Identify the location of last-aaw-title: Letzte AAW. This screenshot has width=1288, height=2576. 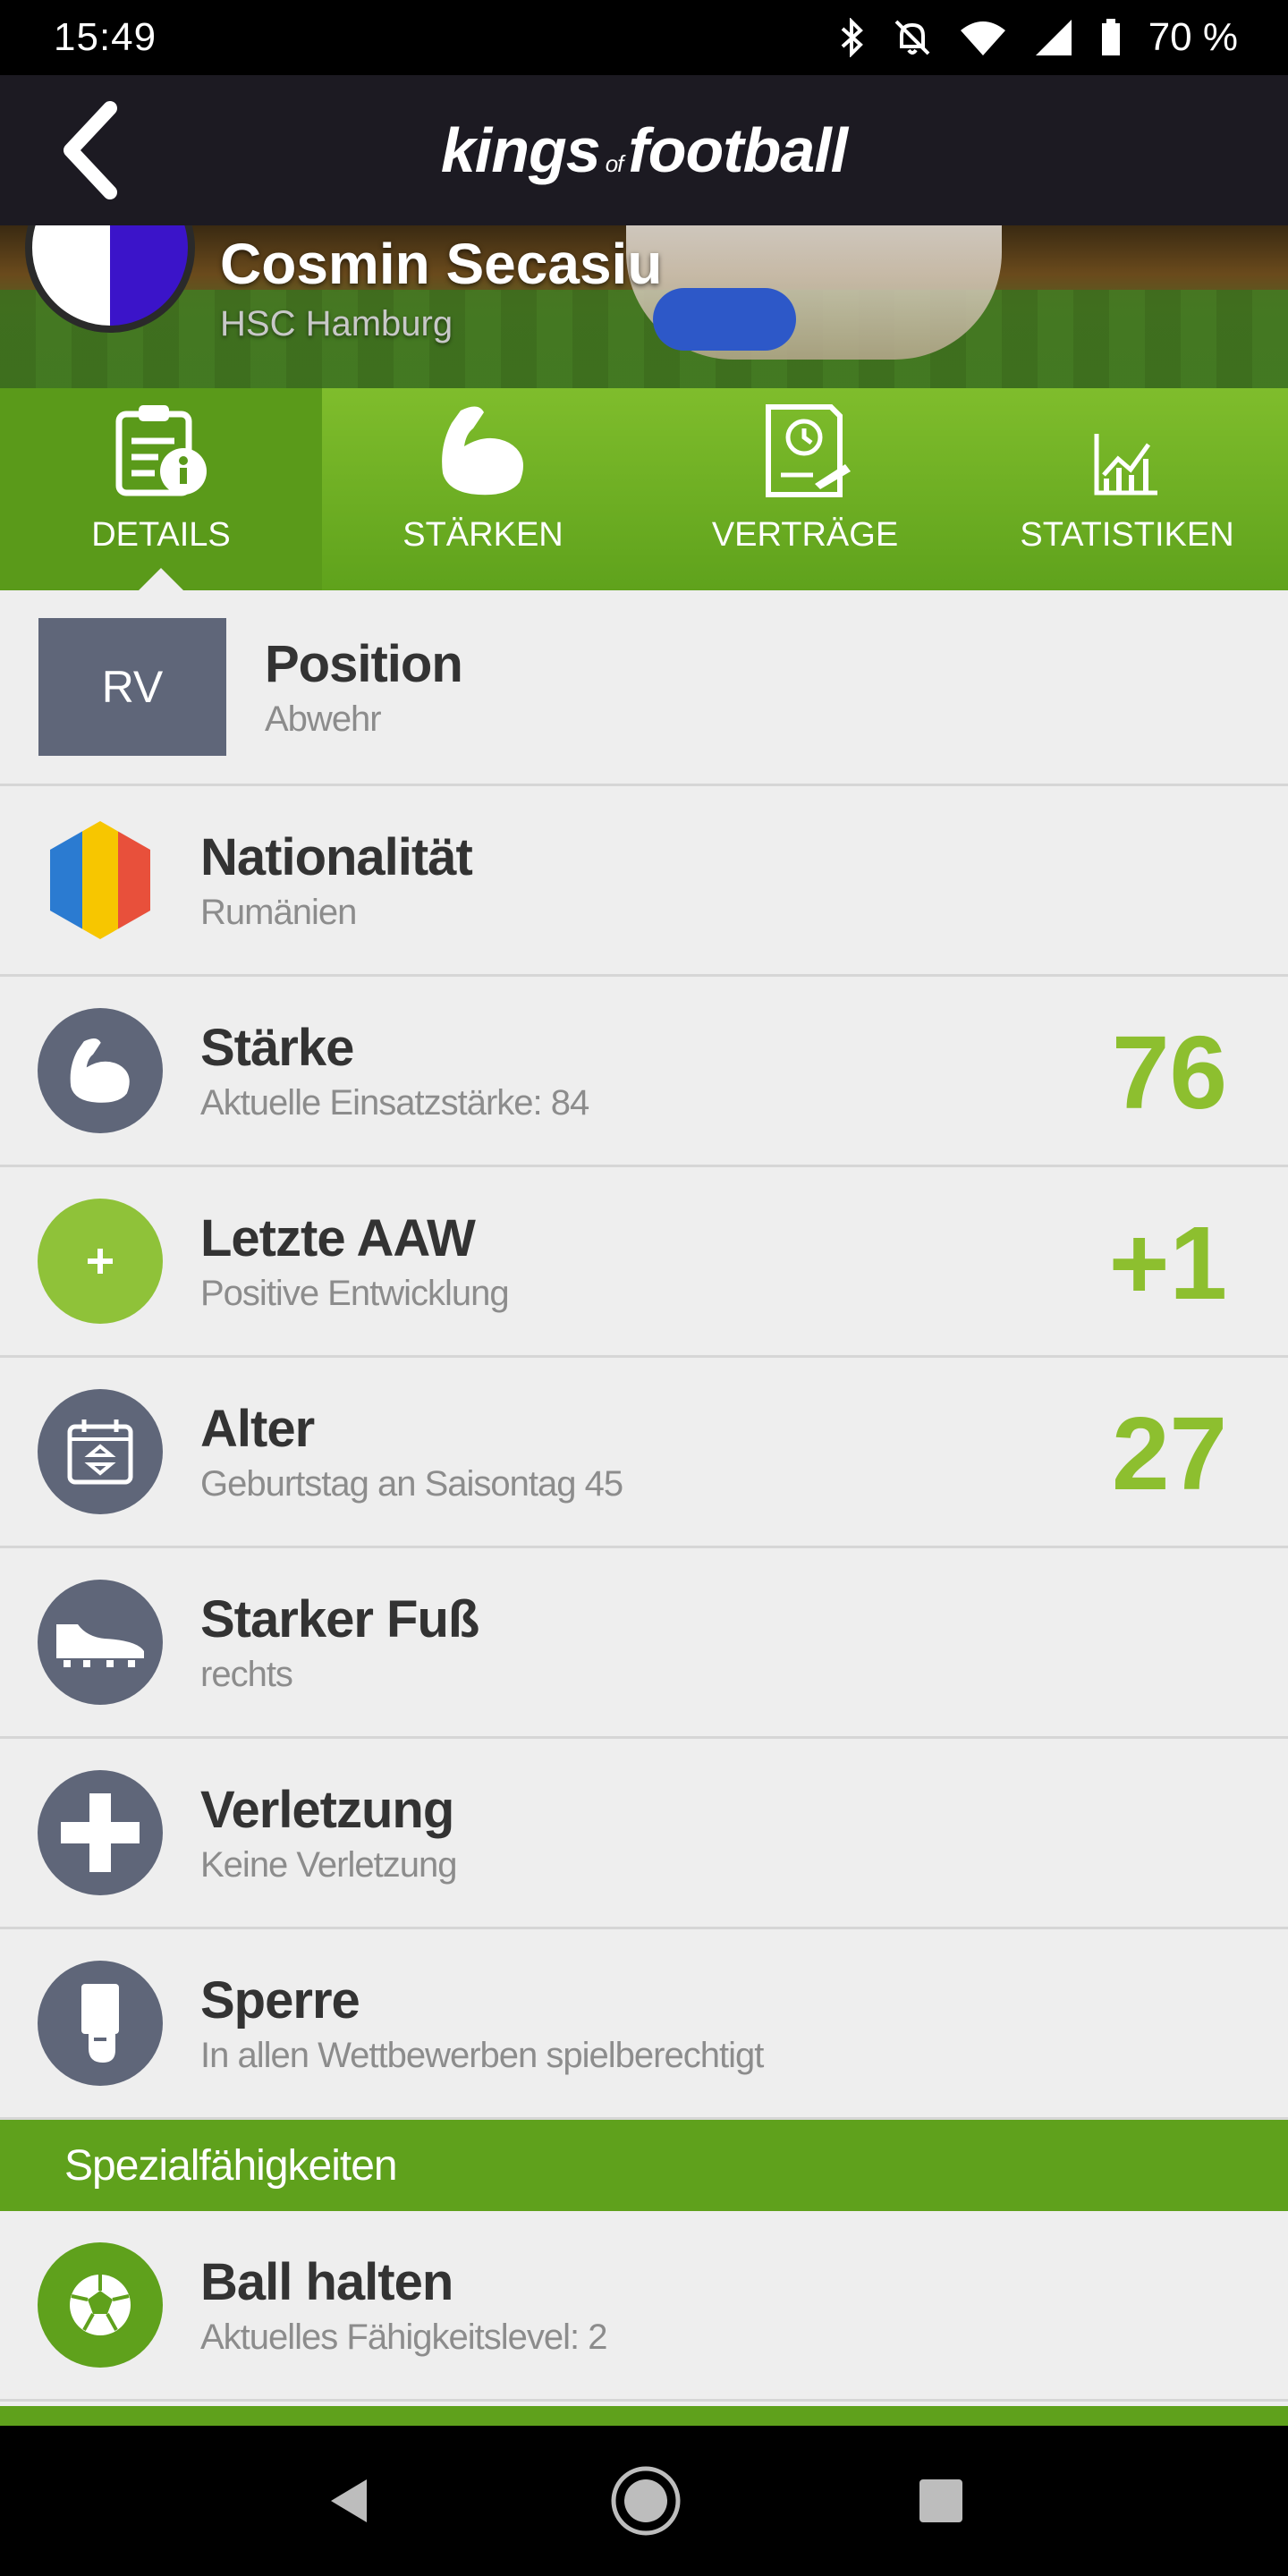
(338, 1238).